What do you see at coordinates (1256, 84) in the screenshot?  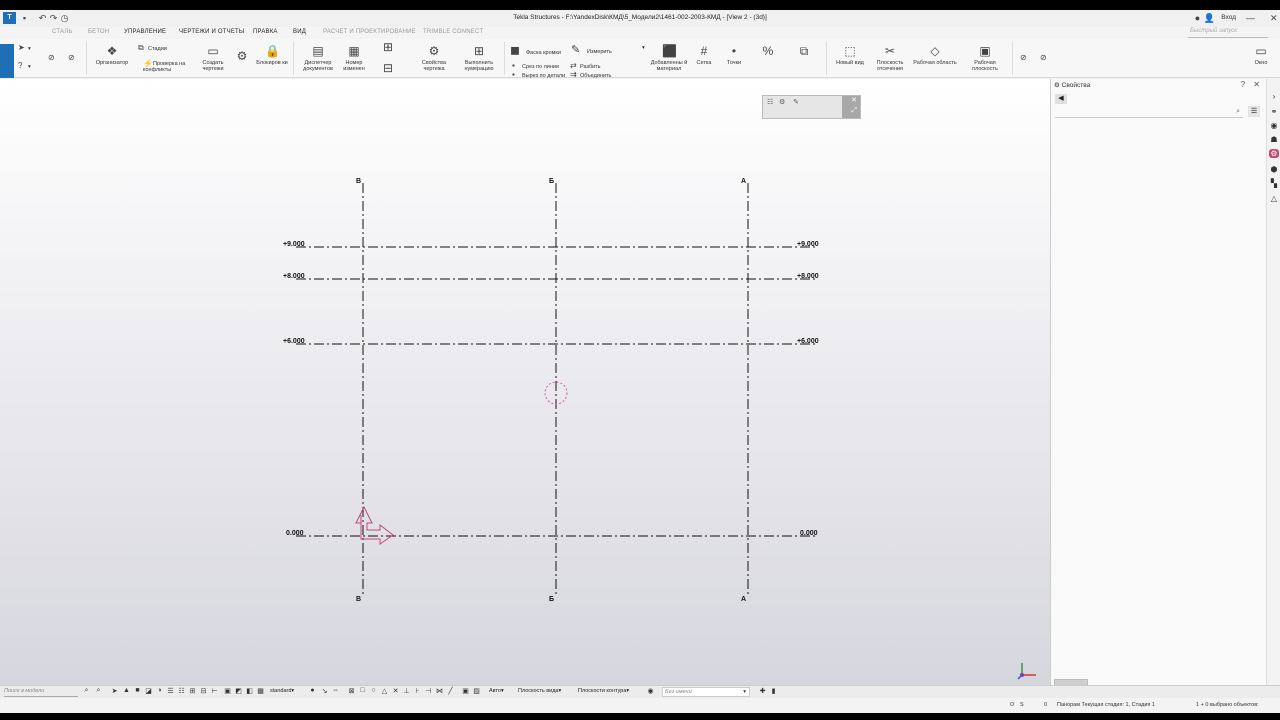 I see `close-panel-icon: ✕` at bounding box center [1256, 84].